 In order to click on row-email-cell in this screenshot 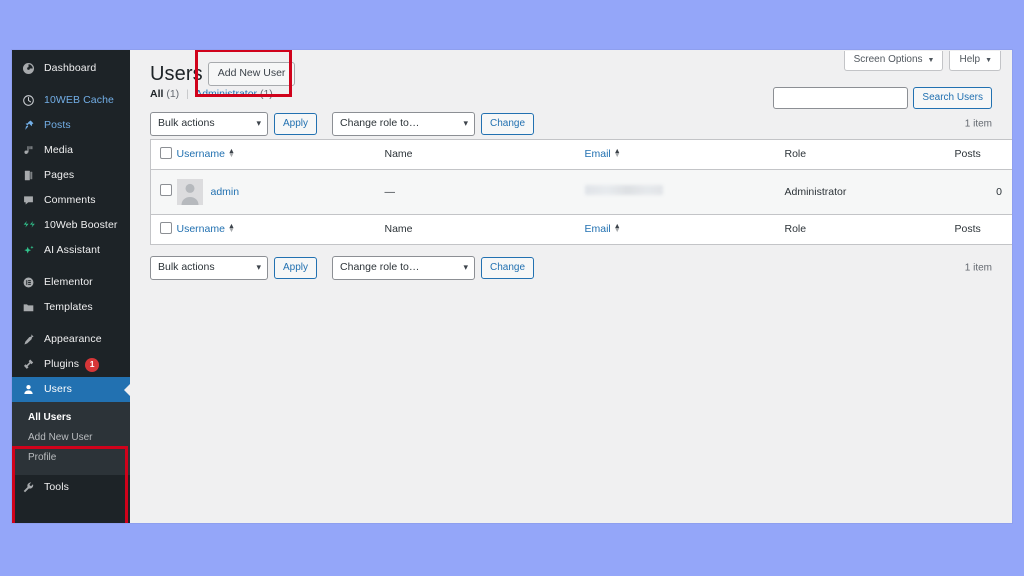, I will do `click(684, 192)`.